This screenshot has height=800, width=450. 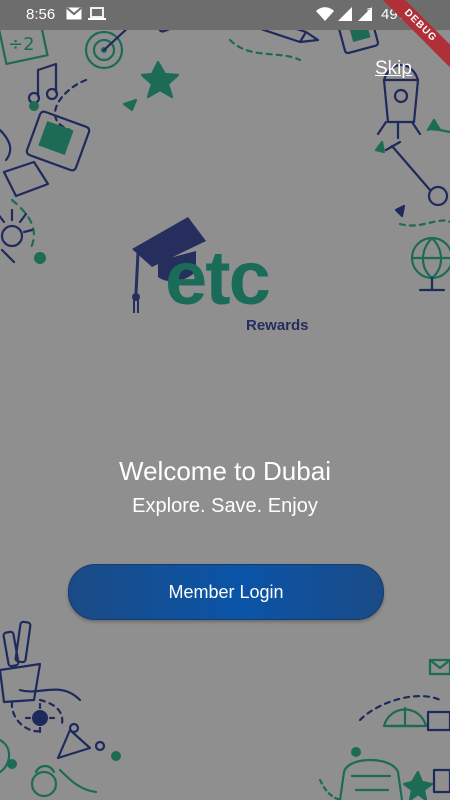 I want to click on logo-wordmark: etc, so click(x=218, y=278).